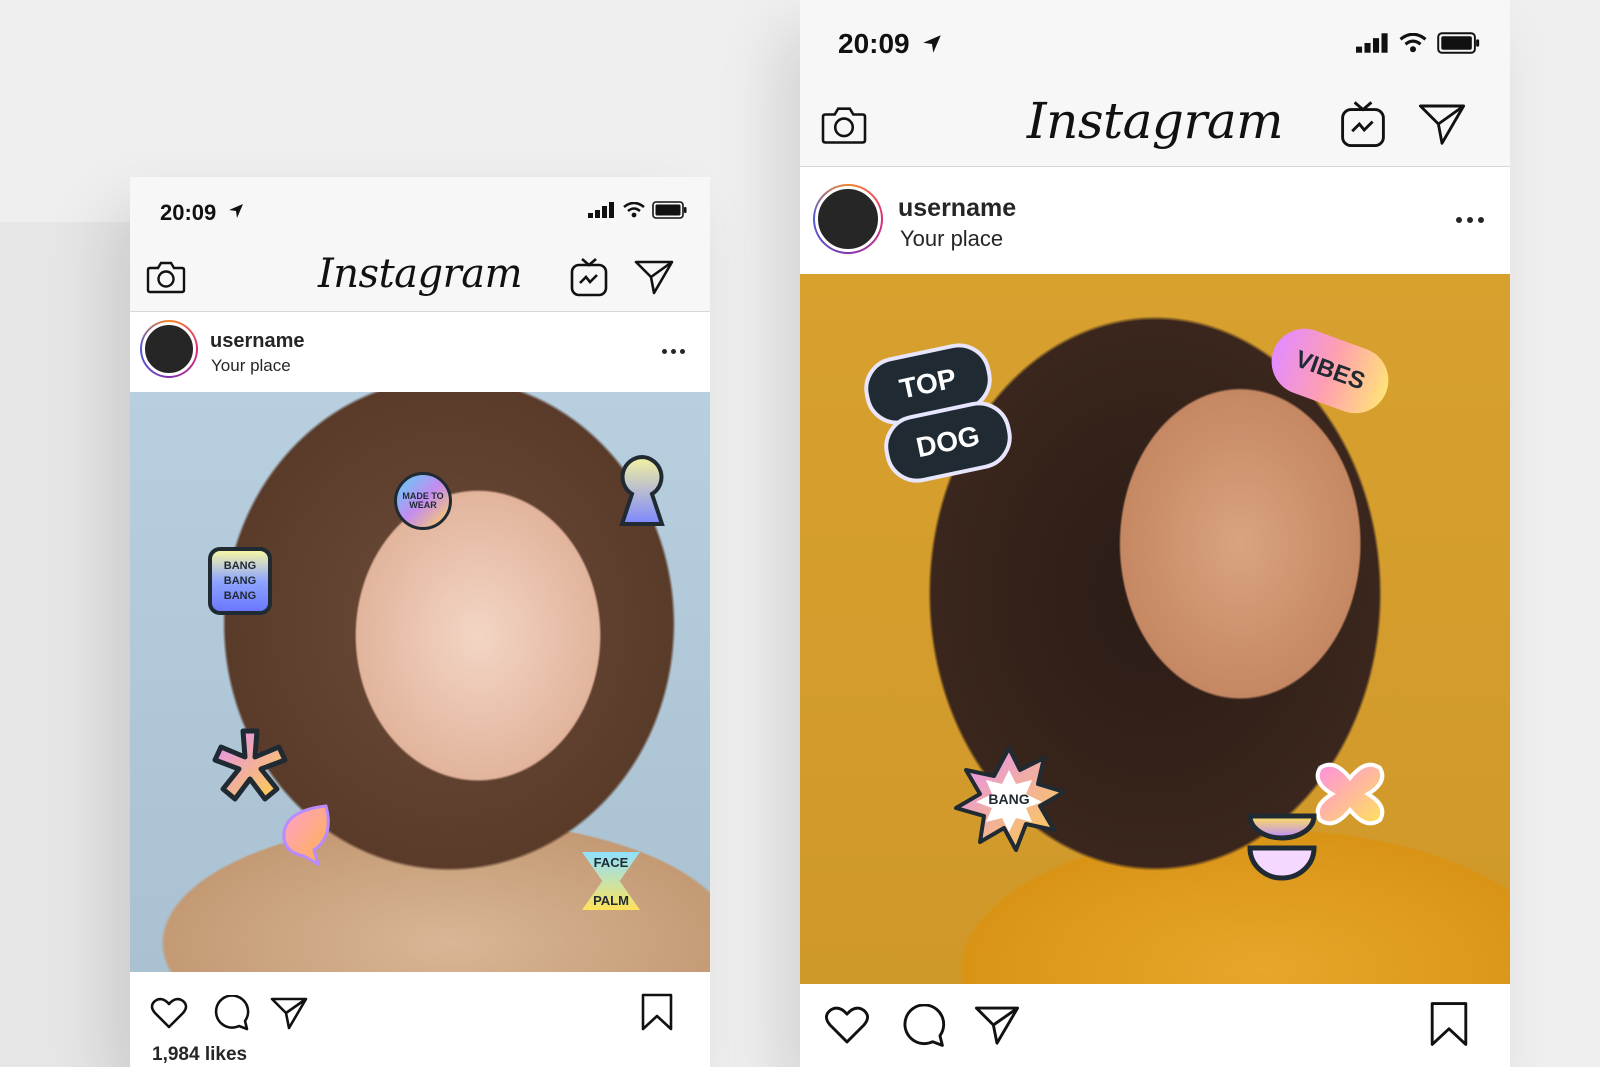  Describe the element at coordinates (938, 413) in the screenshot. I see `sticker-top-dog: TOP DOG` at that location.